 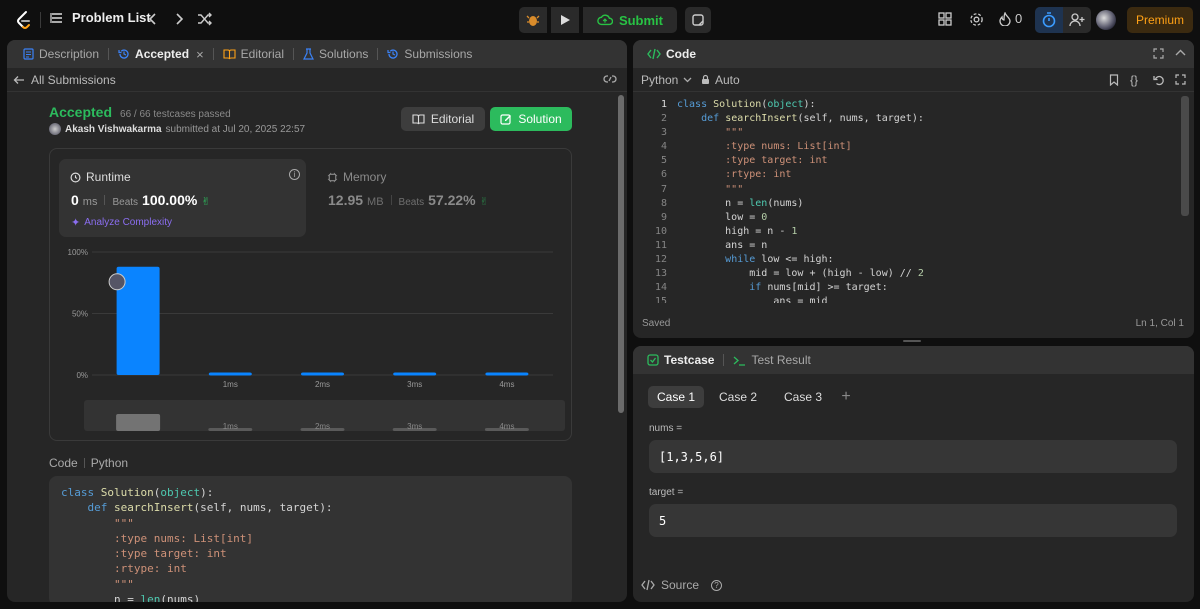 What do you see at coordinates (698, 20) in the screenshot?
I see `notes-button` at bounding box center [698, 20].